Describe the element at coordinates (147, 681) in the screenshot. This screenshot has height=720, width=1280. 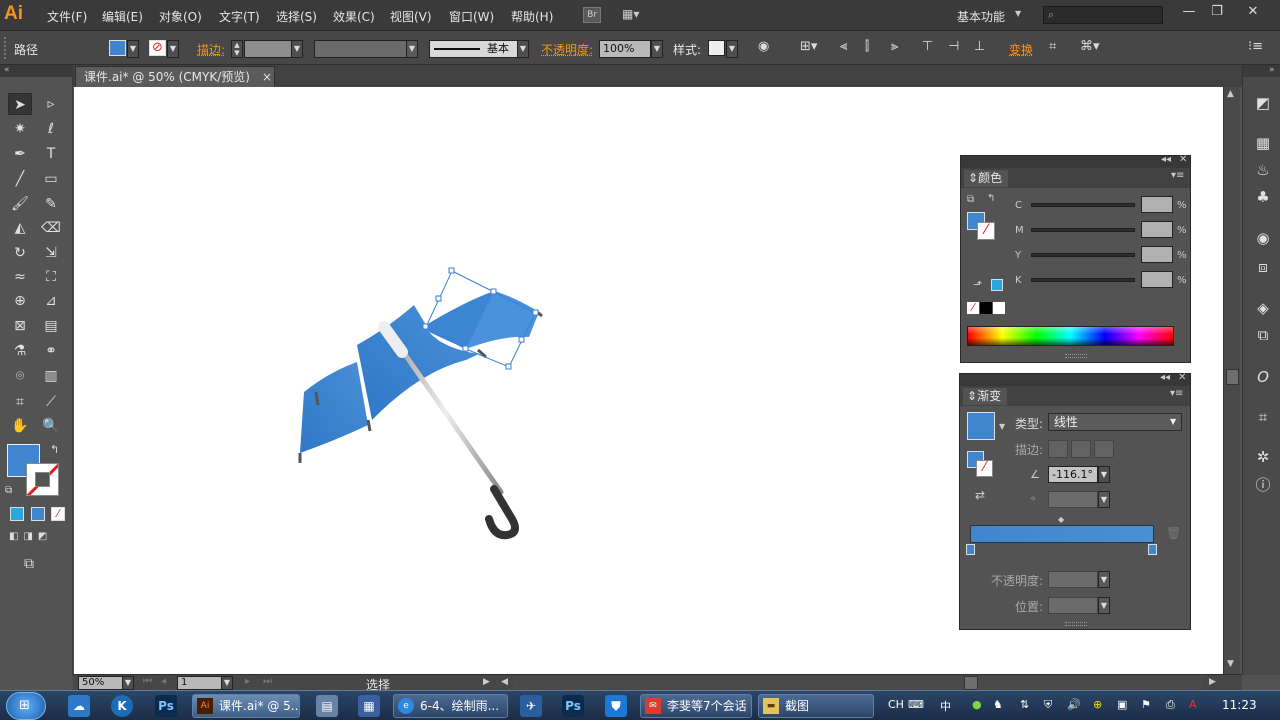
I see `first-artboard-icon: ⏮` at that location.